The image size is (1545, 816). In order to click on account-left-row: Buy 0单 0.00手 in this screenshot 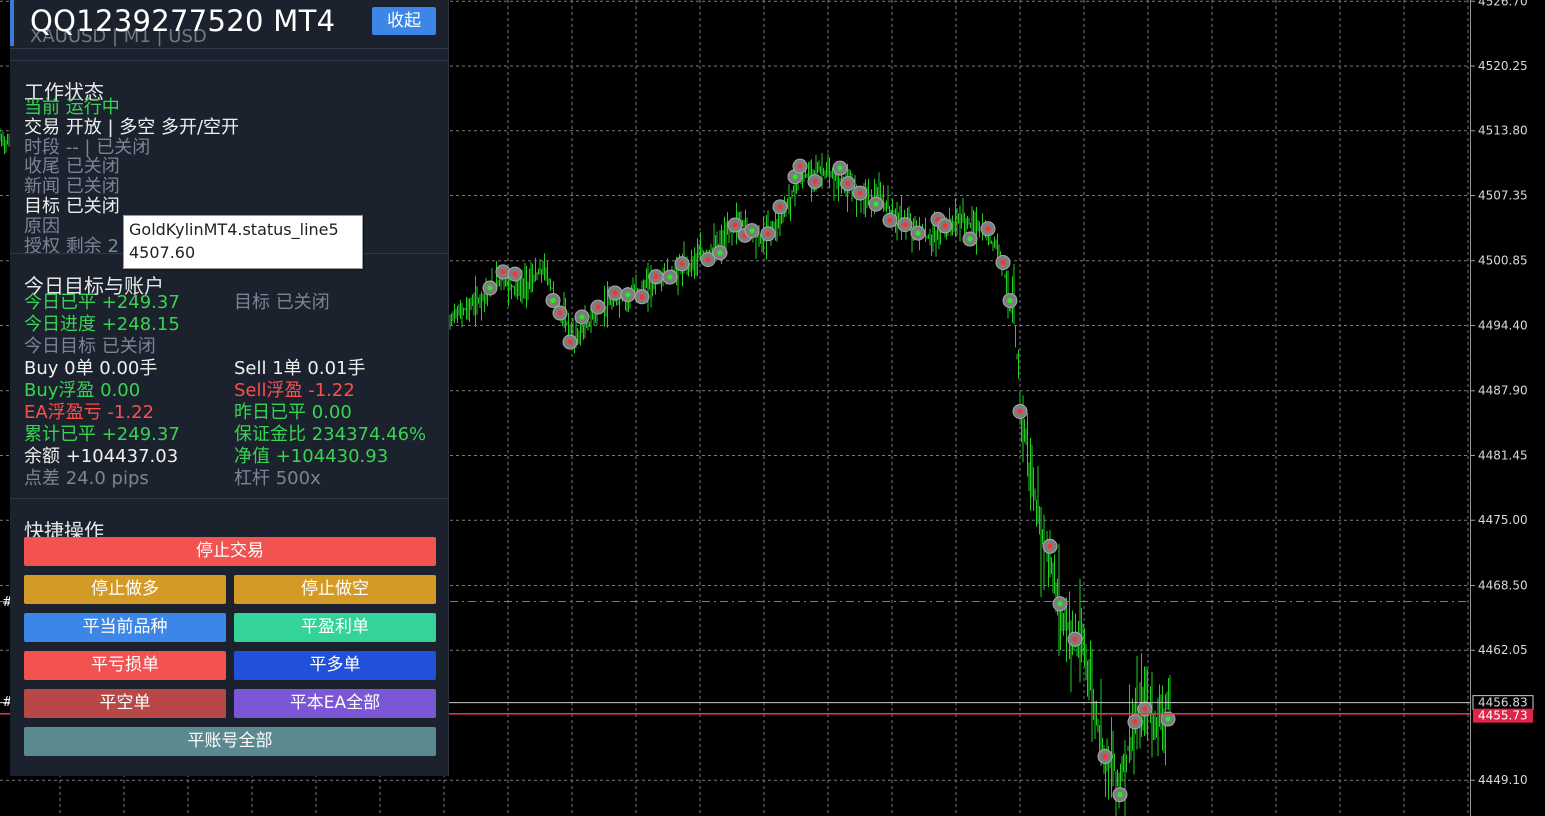, I will do `click(91, 368)`.